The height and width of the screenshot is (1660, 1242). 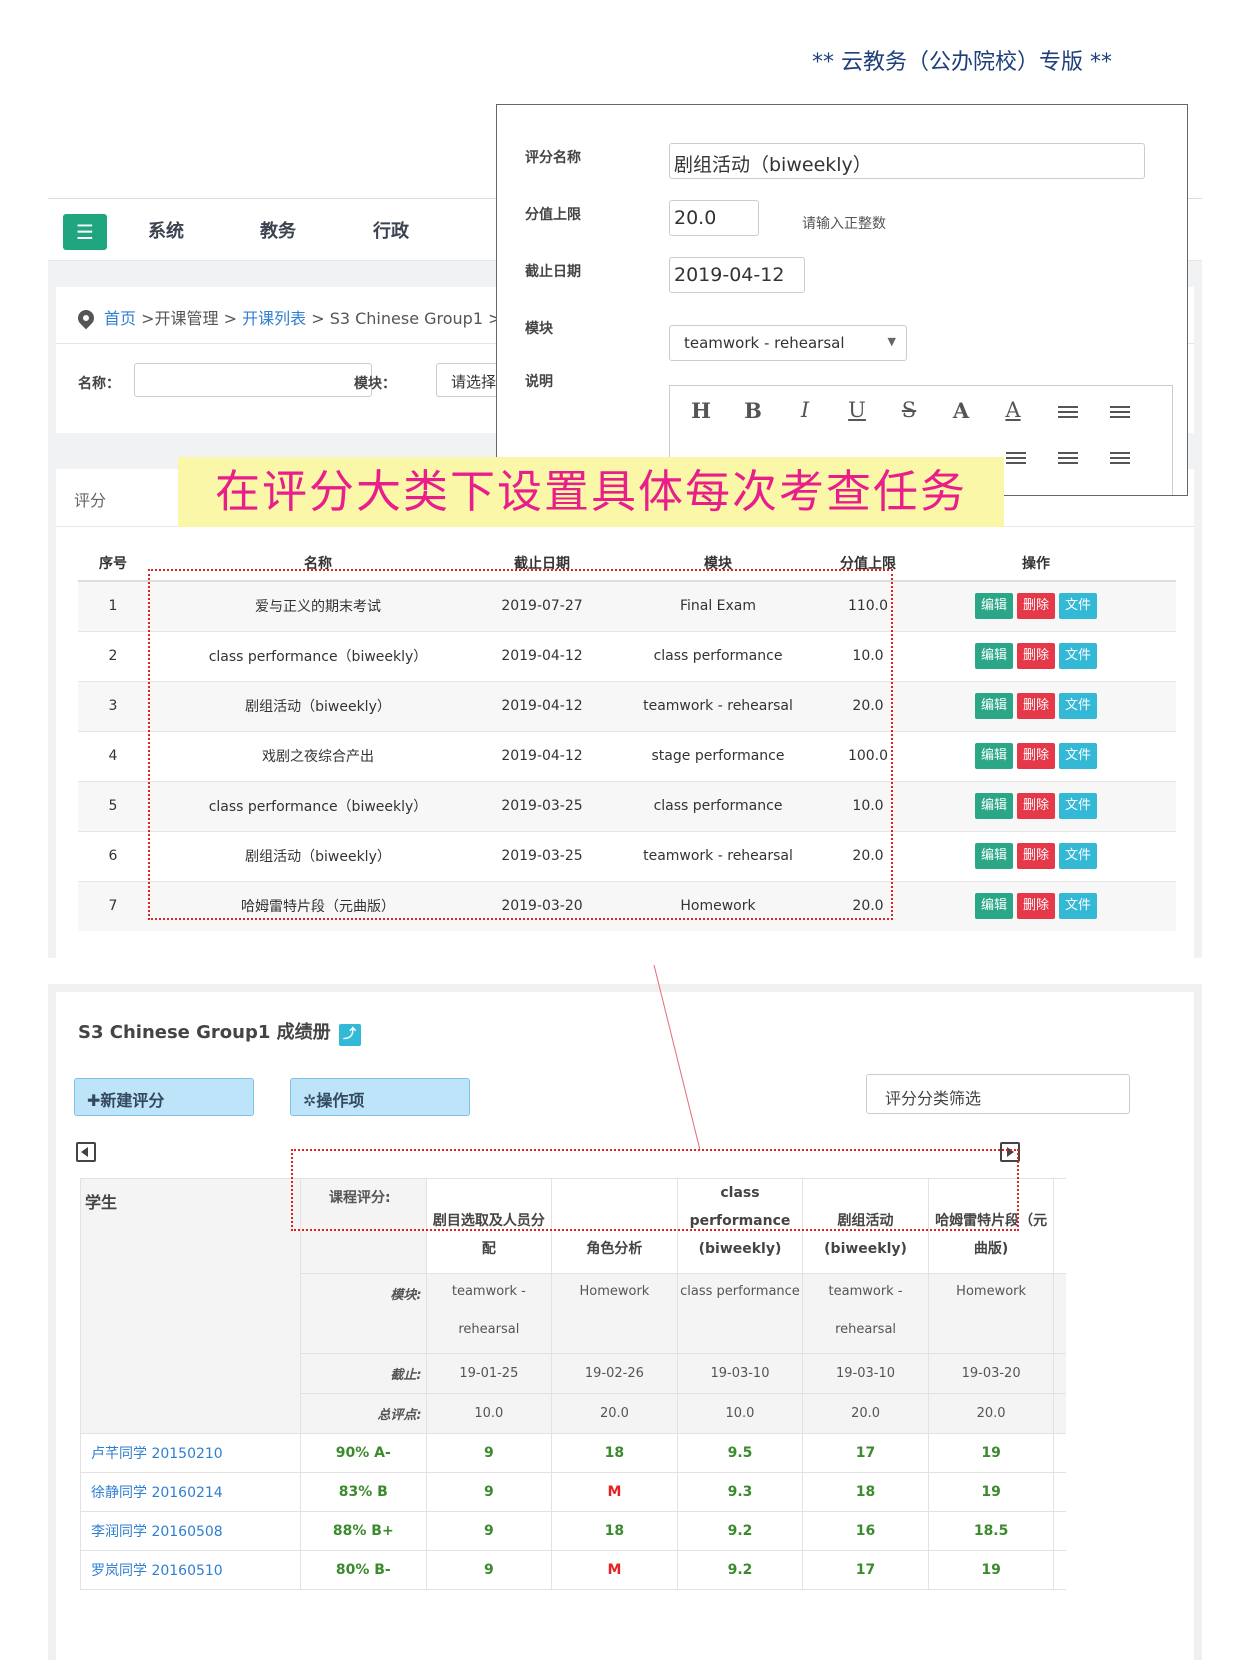 I want to click on new-score-button: ✚新建评分, so click(x=164, y=1097).